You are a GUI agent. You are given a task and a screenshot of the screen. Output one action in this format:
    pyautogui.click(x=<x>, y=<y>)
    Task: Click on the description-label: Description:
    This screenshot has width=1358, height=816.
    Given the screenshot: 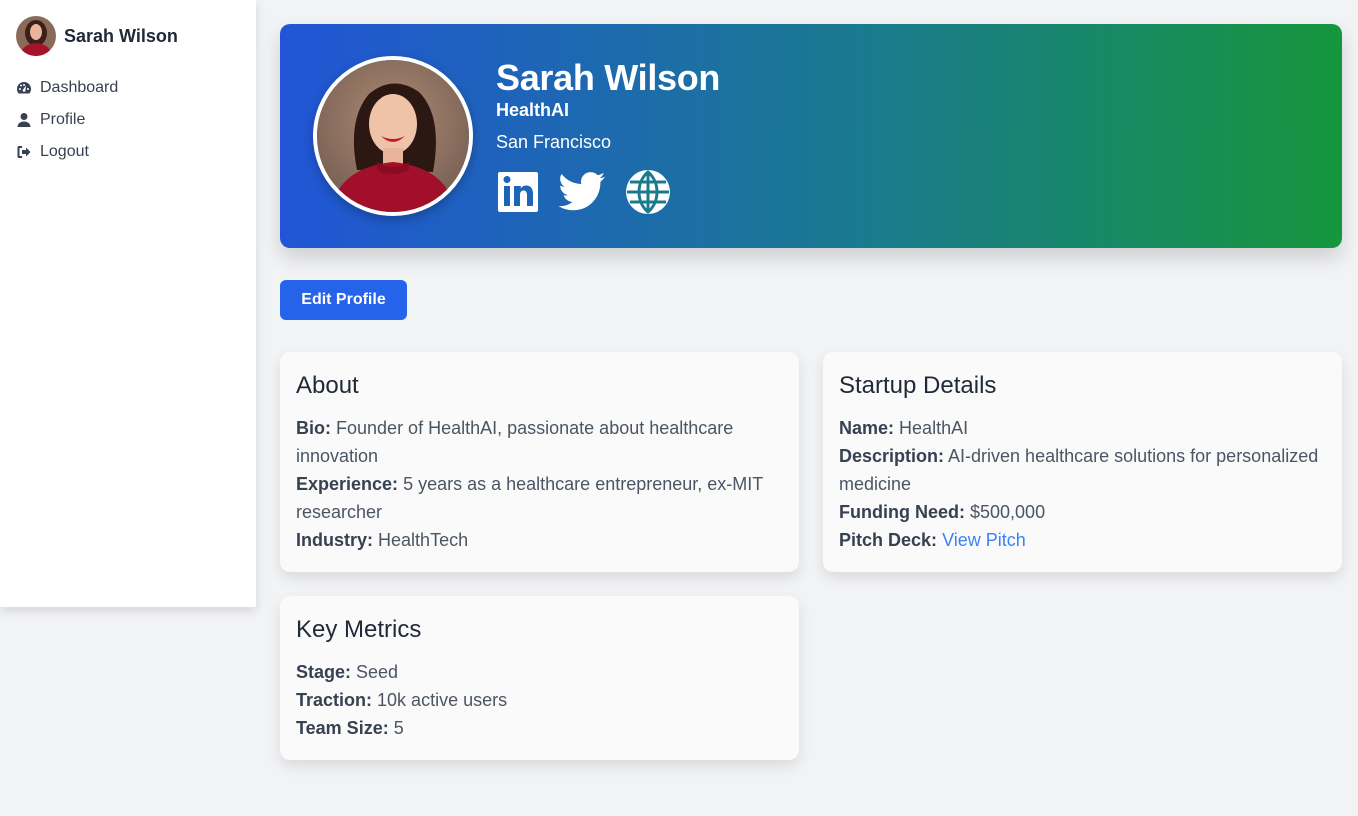 What is the action you would take?
    pyautogui.click(x=892, y=456)
    